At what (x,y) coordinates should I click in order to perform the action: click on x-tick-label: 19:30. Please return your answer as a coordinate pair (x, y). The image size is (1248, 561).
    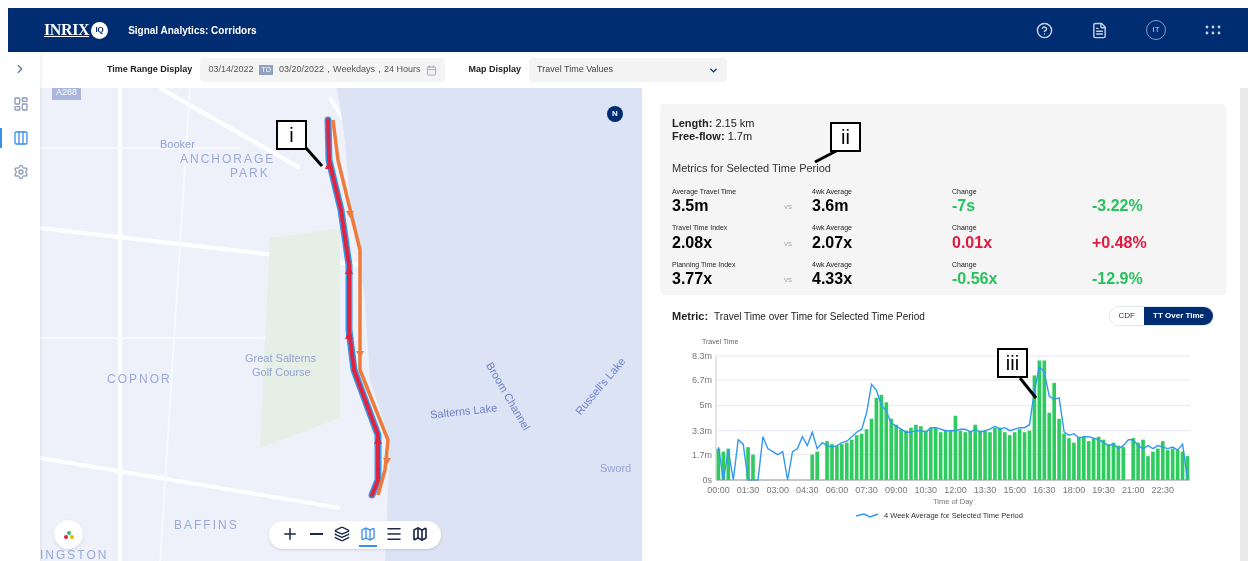
    Looking at the image, I should click on (1103, 490).